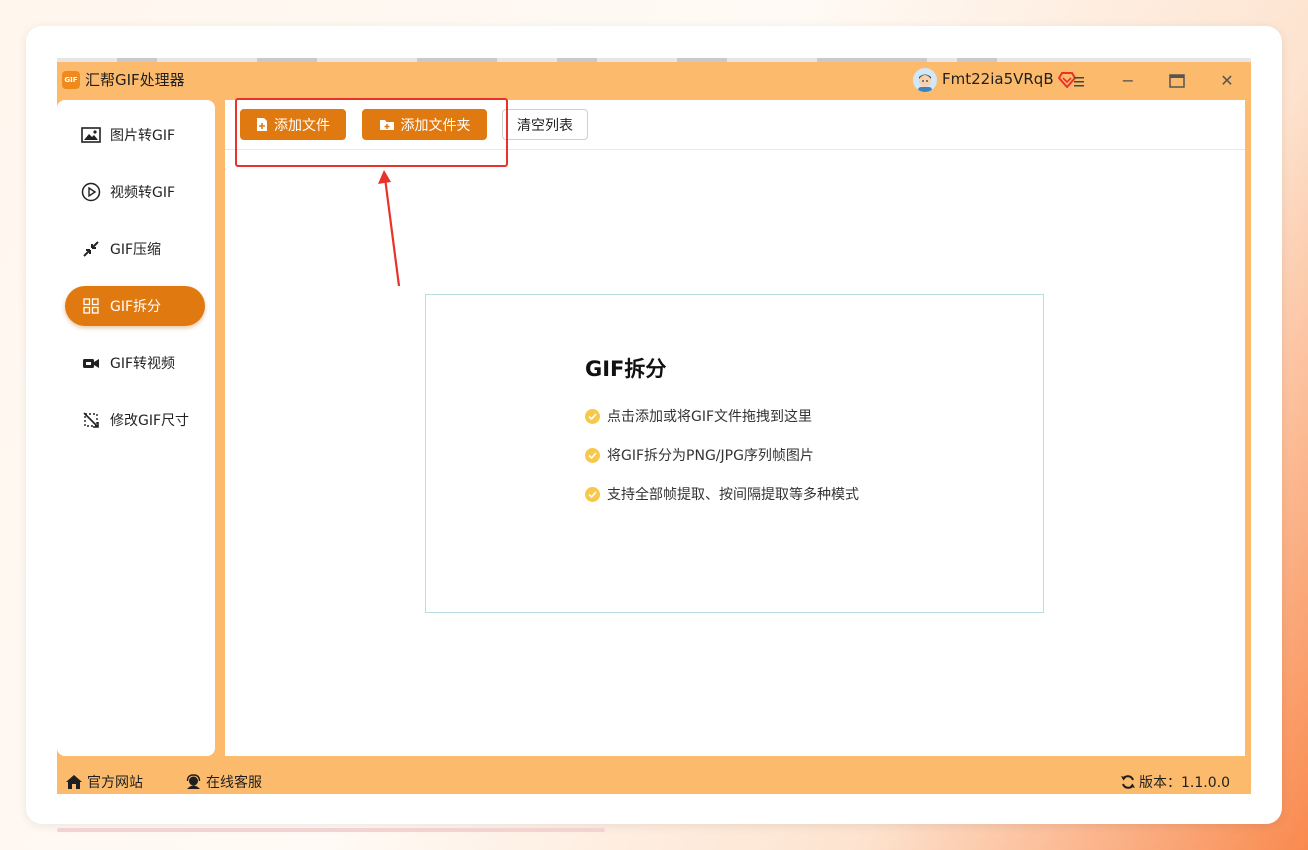 This screenshot has height=850, width=1308. What do you see at coordinates (331, 830) in the screenshot?
I see `bottom-scroll-indicator` at bounding box center [331, 830].